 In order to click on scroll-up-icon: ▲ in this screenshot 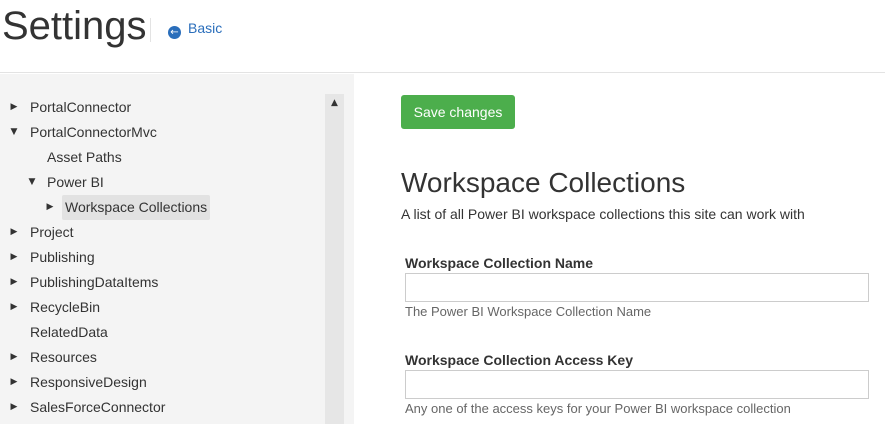, I will do `click(334, 103)`.